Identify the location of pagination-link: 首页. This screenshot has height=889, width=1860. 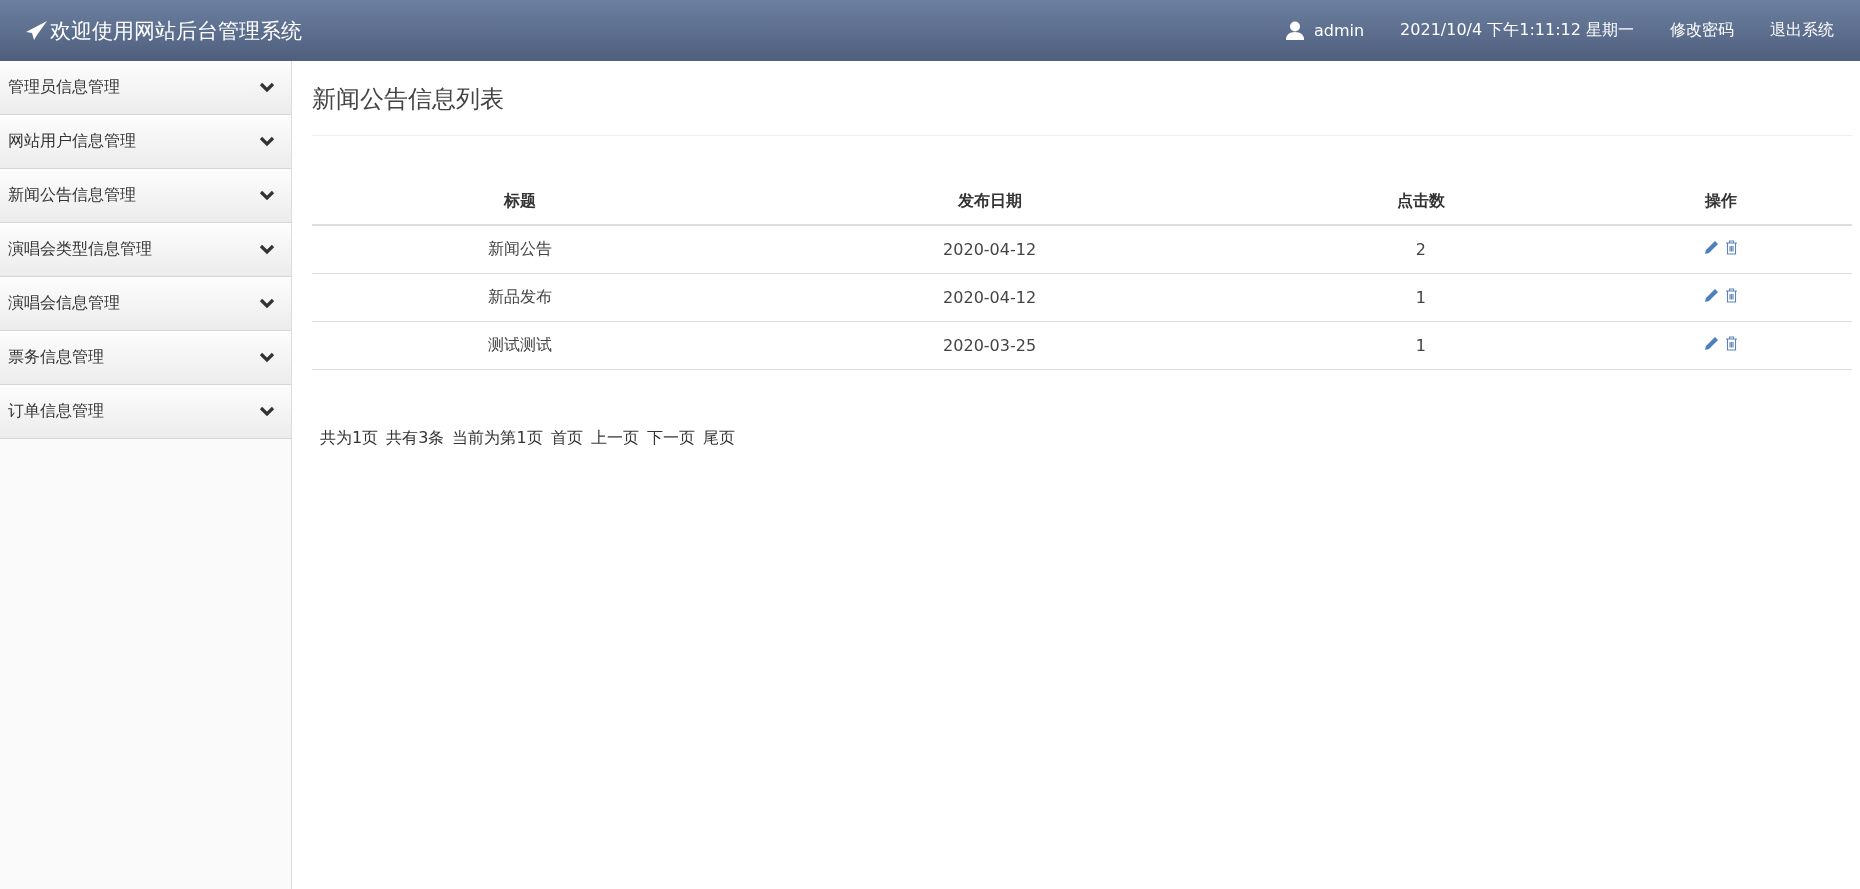
(566, 438).